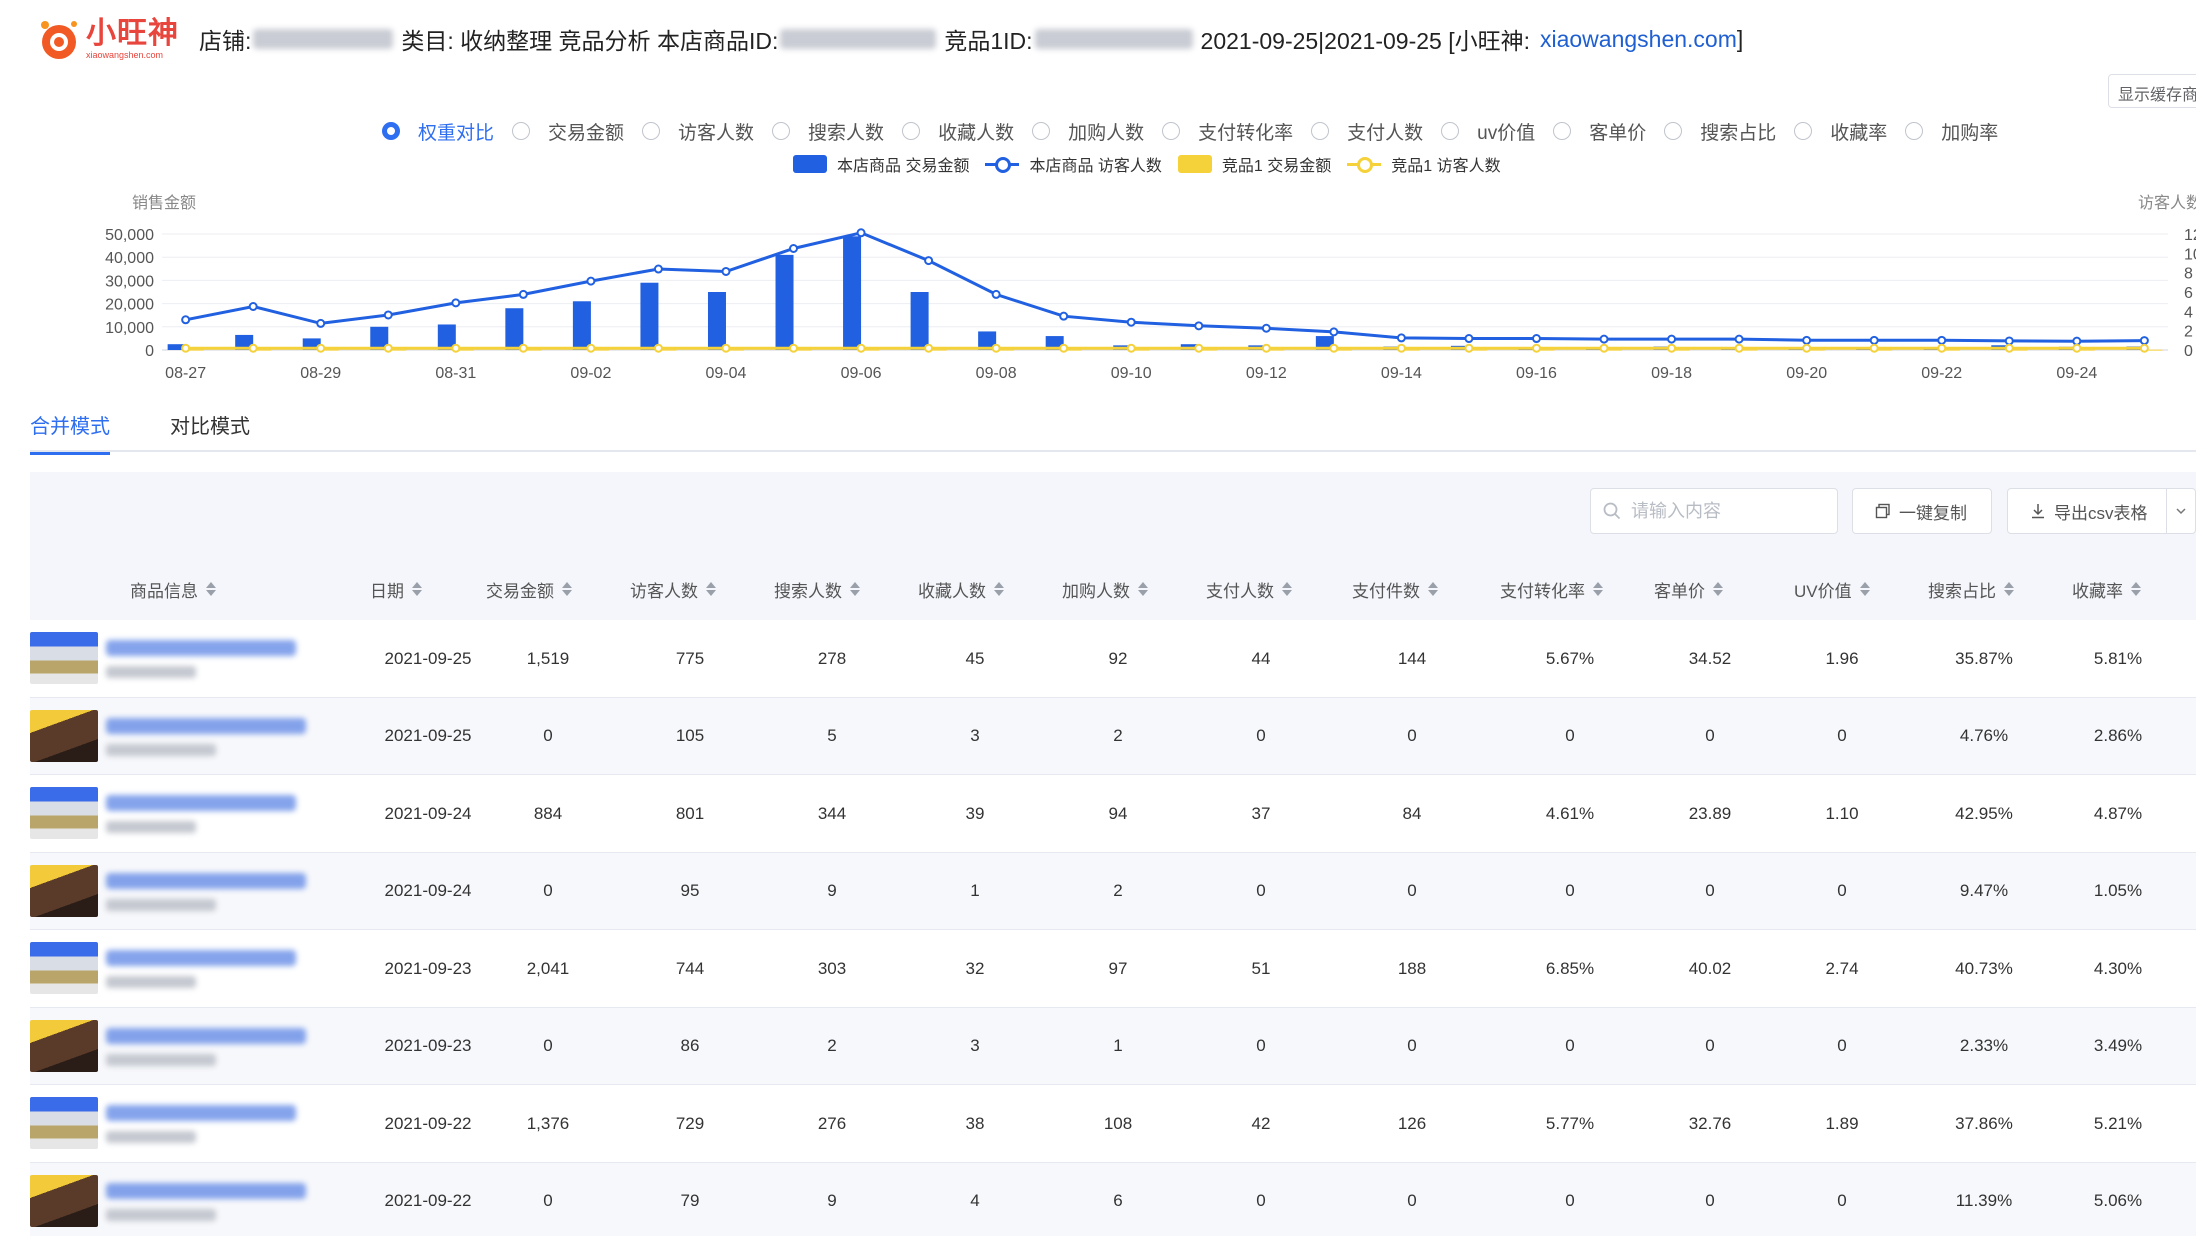 The height and width of the screenshot is (1236, 2196). I want to click on metric-radio-4: 收藏人数, so click(958, 131).